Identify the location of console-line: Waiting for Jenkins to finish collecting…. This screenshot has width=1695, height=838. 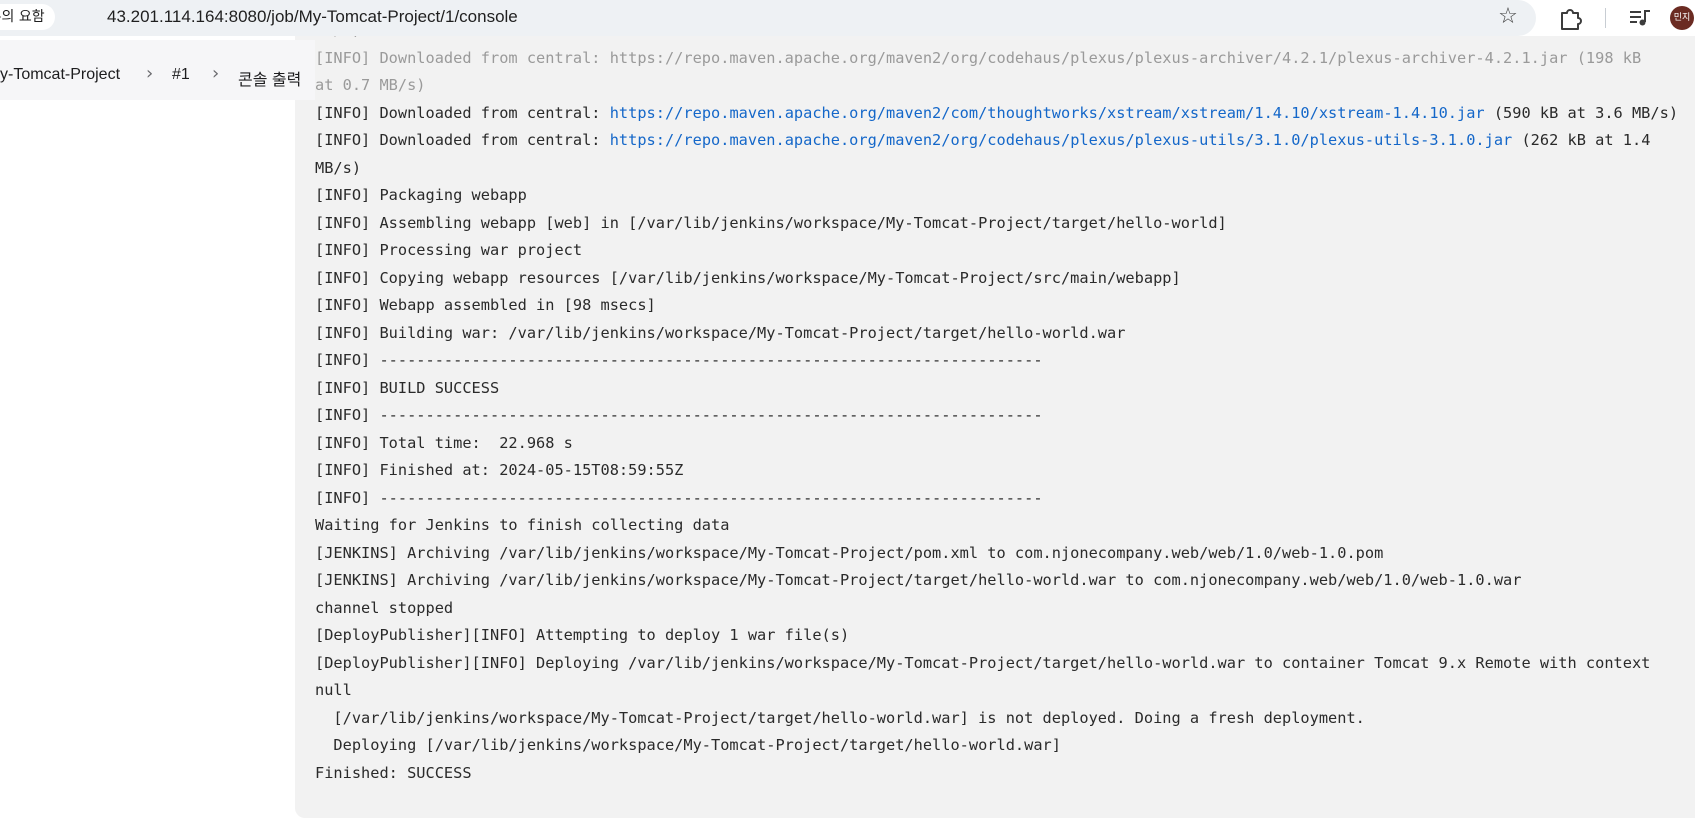
(522, 525).